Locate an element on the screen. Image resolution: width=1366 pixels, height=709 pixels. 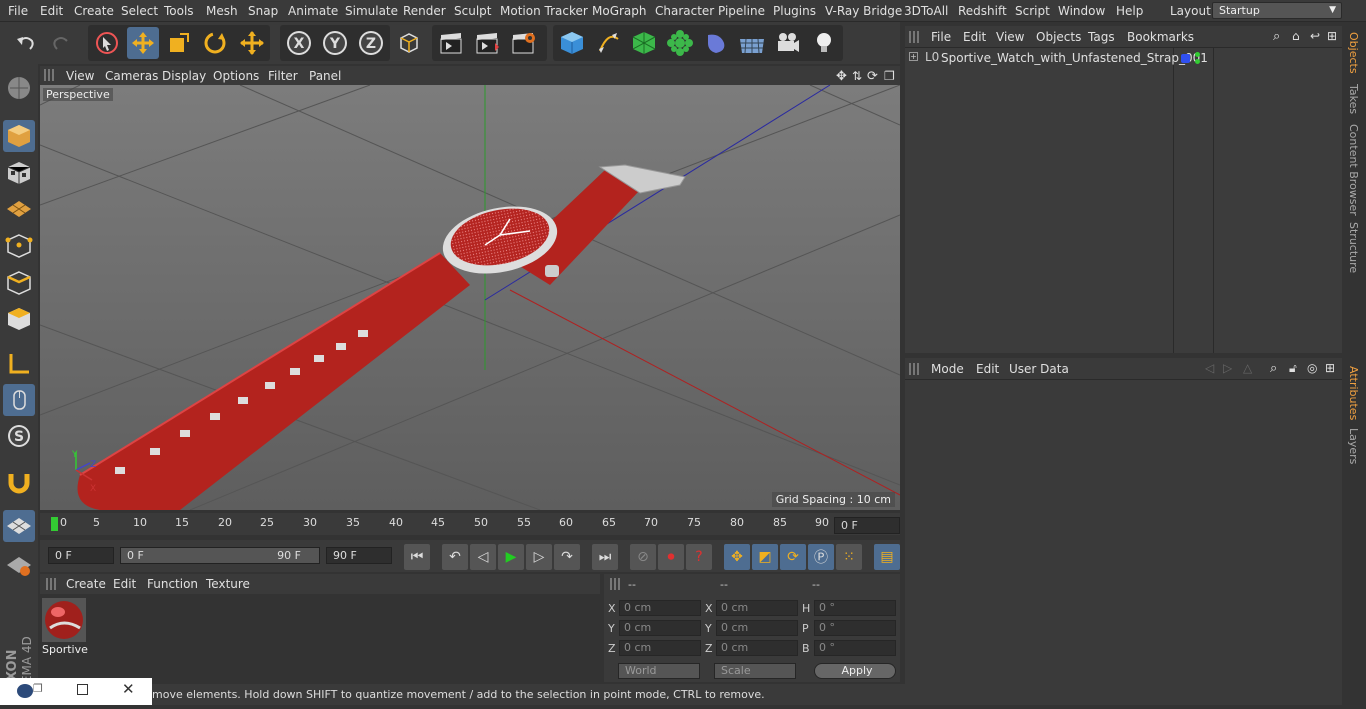
back-icon: ↩ is located at coordinates (1315, 36).